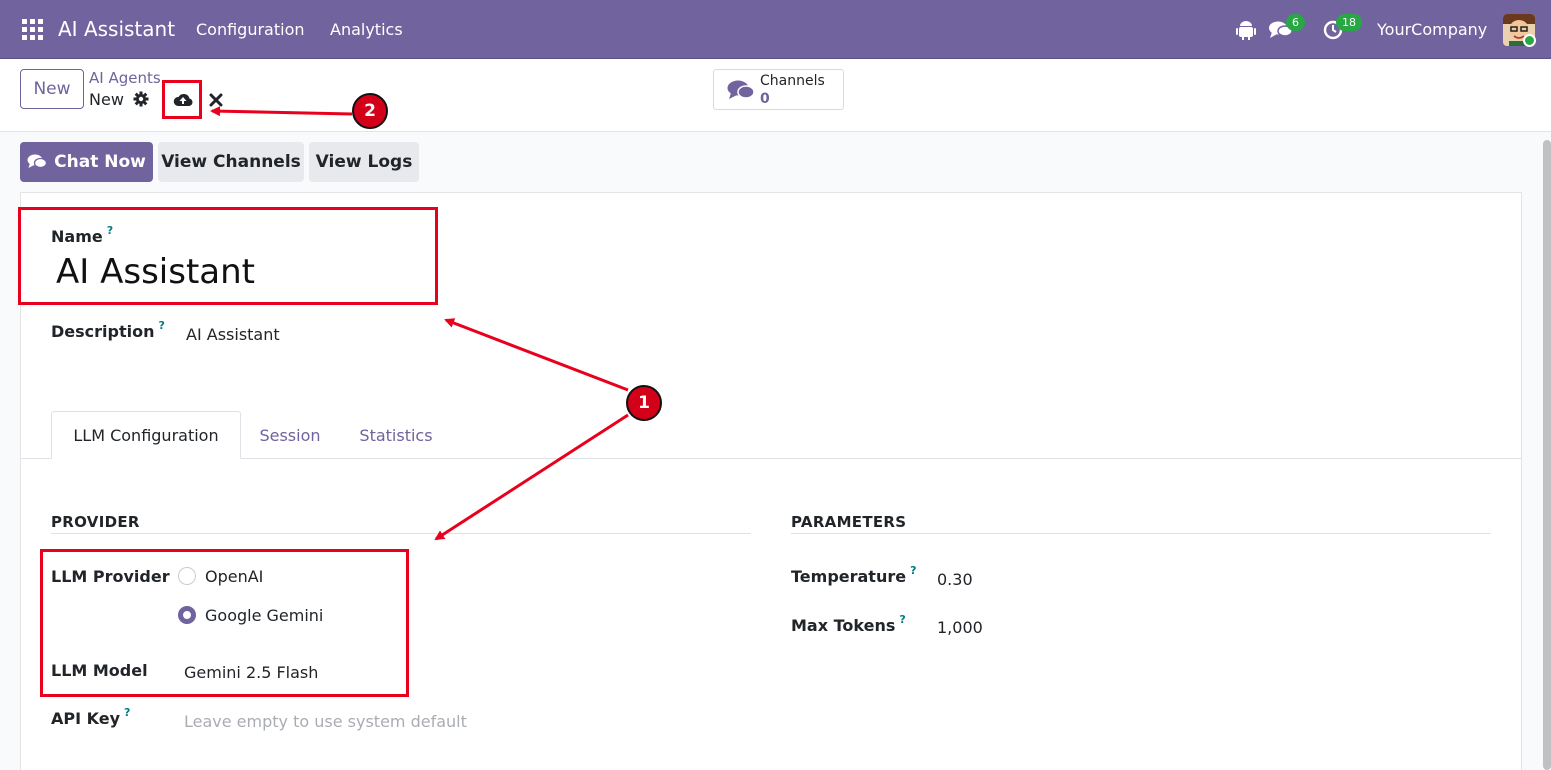 The image size is (1551, 770). I want to click on highlight-box-provider, so click(224, 623).